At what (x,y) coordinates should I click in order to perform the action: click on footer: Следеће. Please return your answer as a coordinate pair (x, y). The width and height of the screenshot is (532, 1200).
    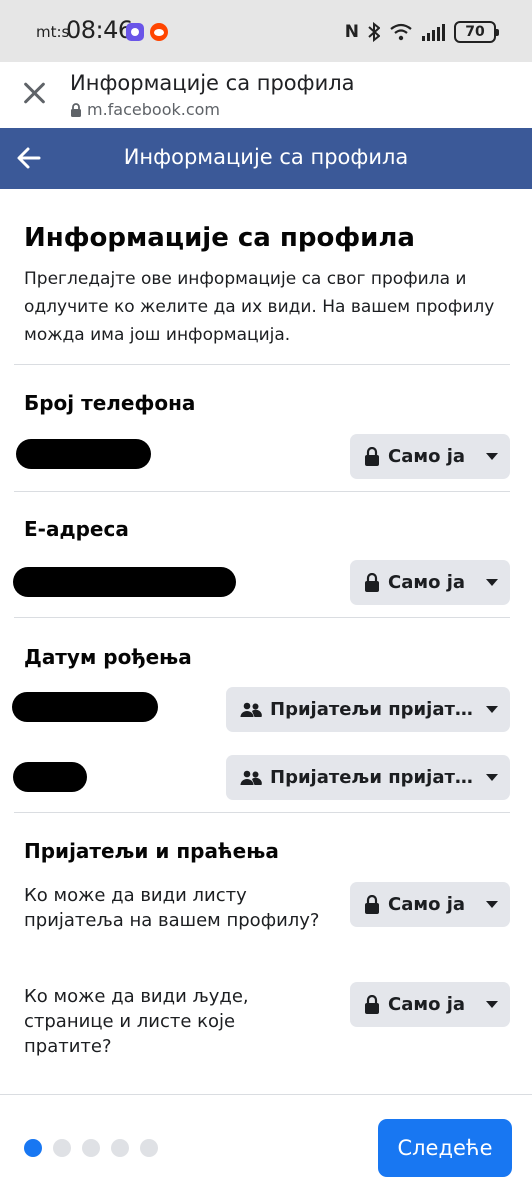
    Looking at the image, I should click on (266, 1147).